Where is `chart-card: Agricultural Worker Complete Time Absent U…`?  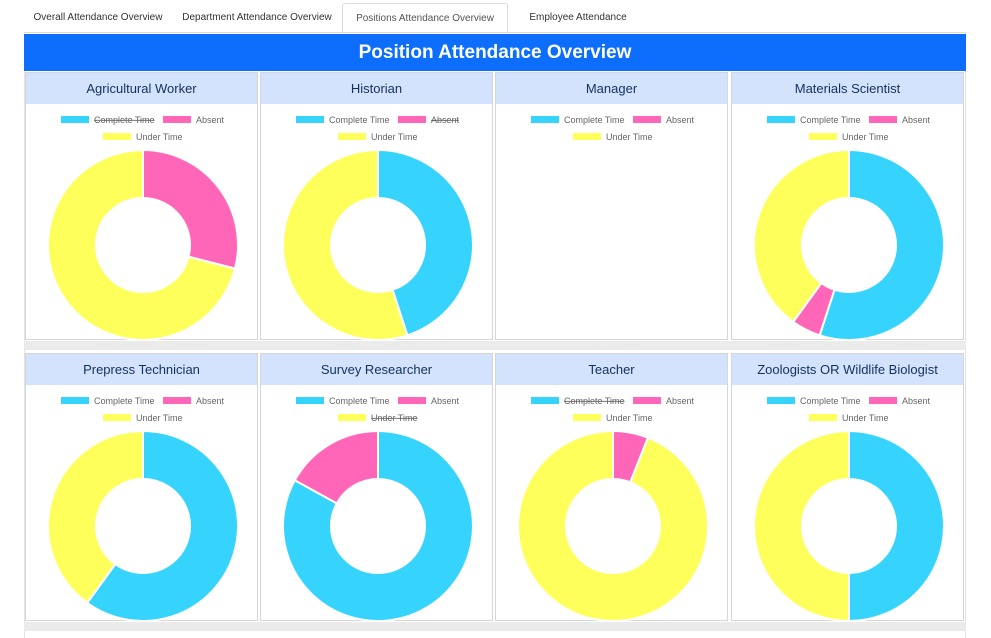 chart-card: Agricultural Worker Complete Time Absent U… is located at coordinates (141, 206).